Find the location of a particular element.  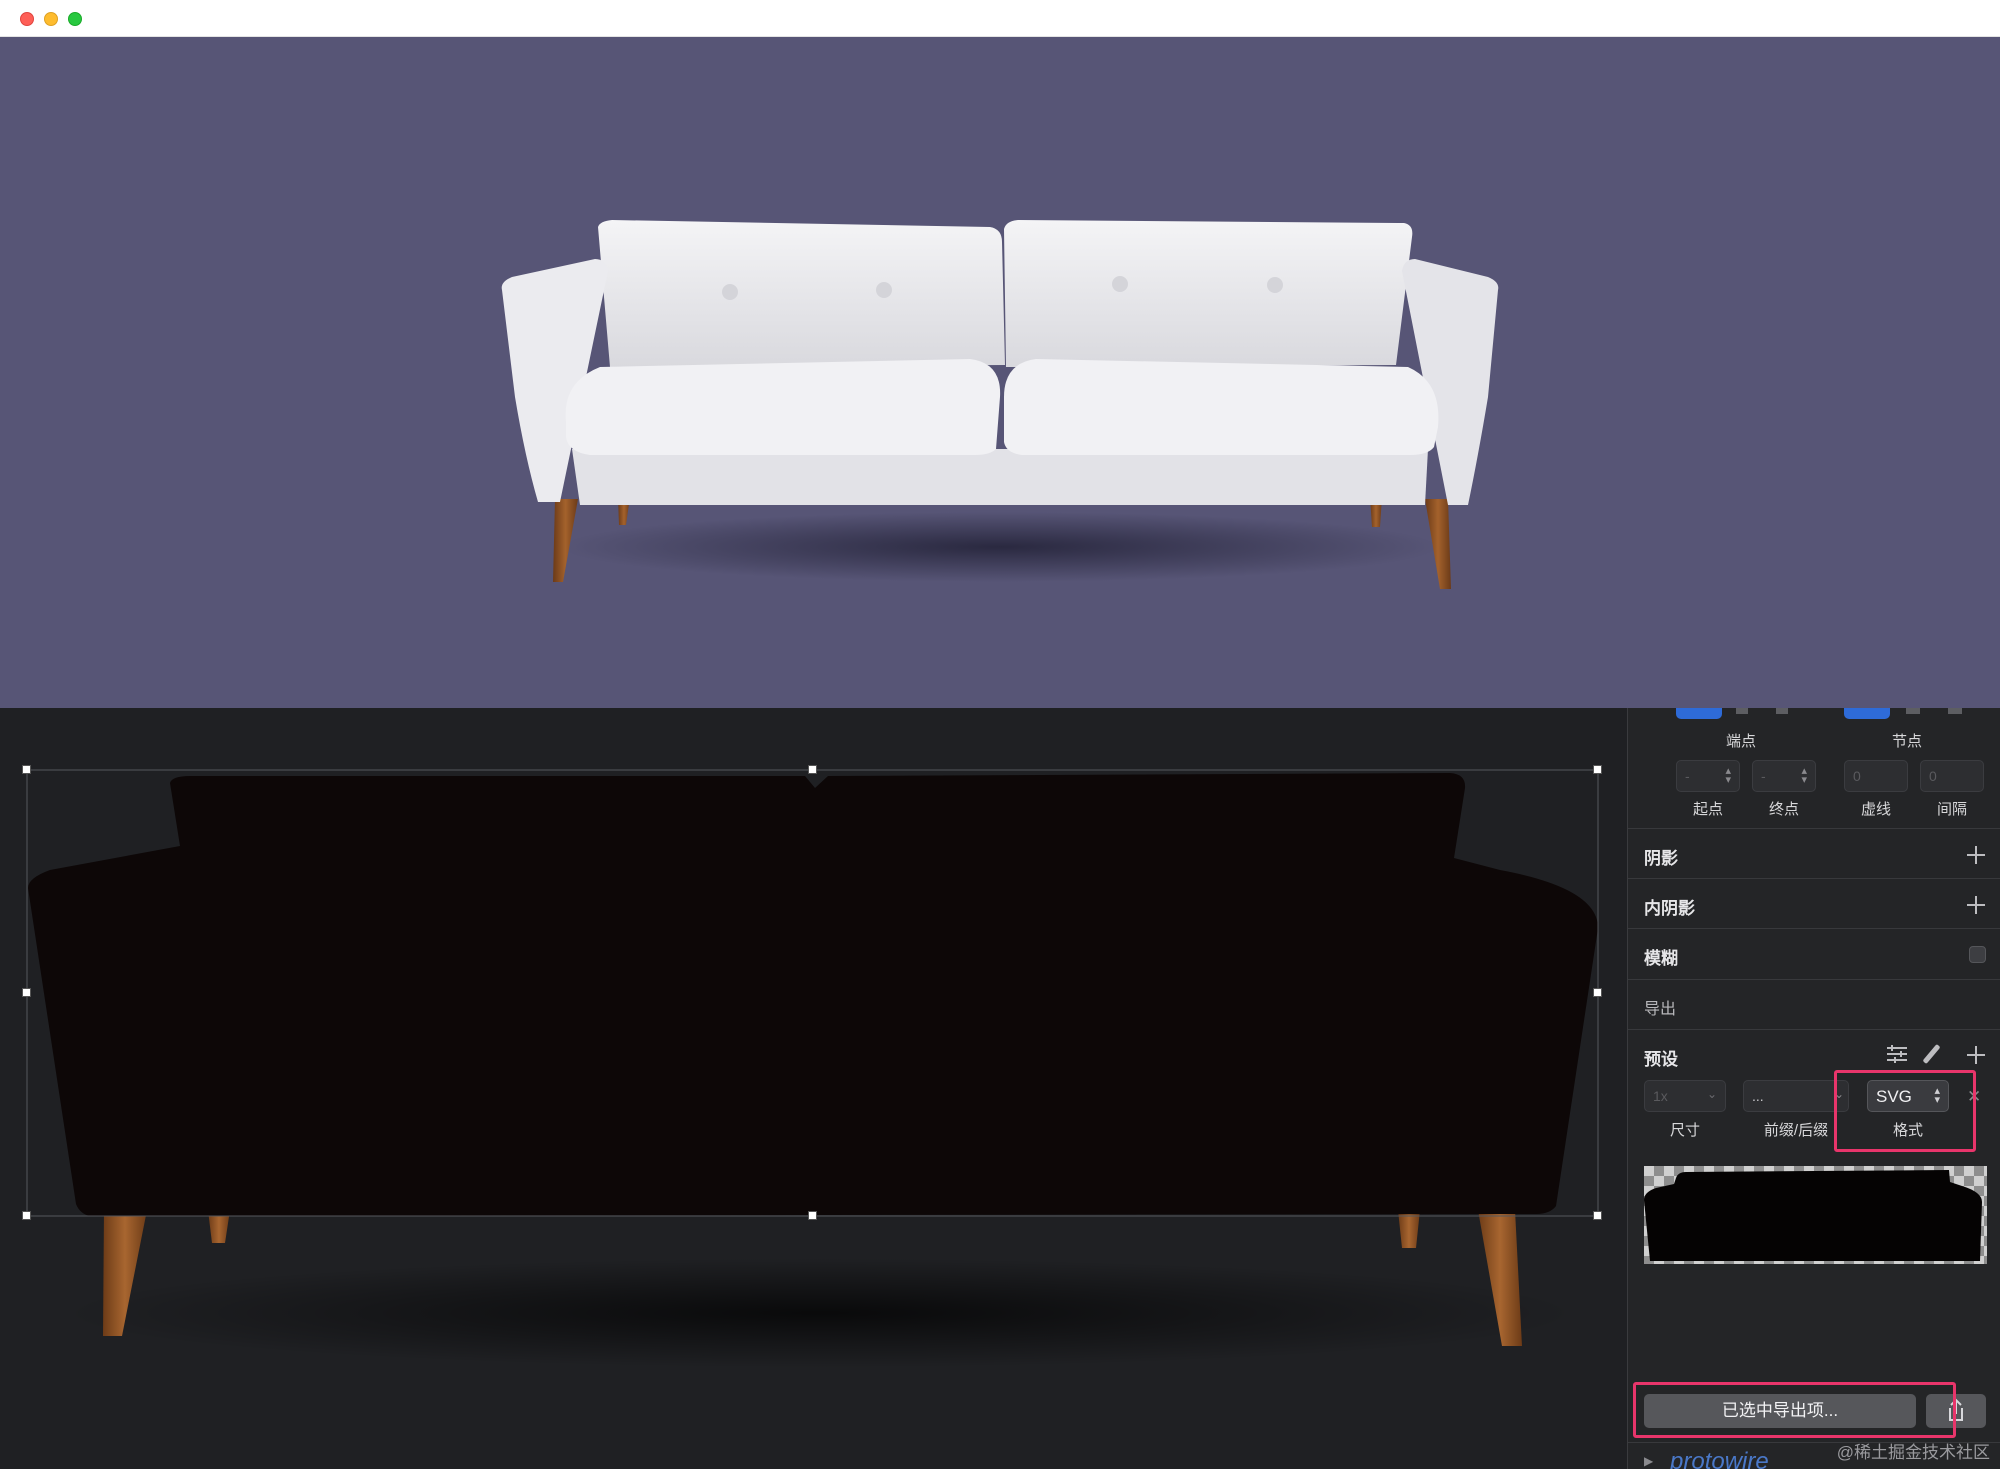

format-highlight-box is located at coordinates (1905, 1111).